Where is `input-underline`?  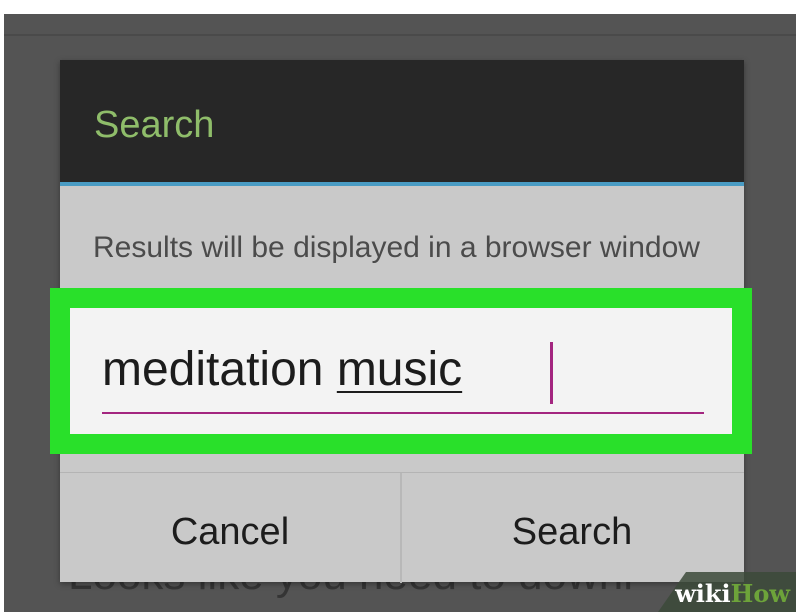 input-underline is located at coordinates (403, 413).